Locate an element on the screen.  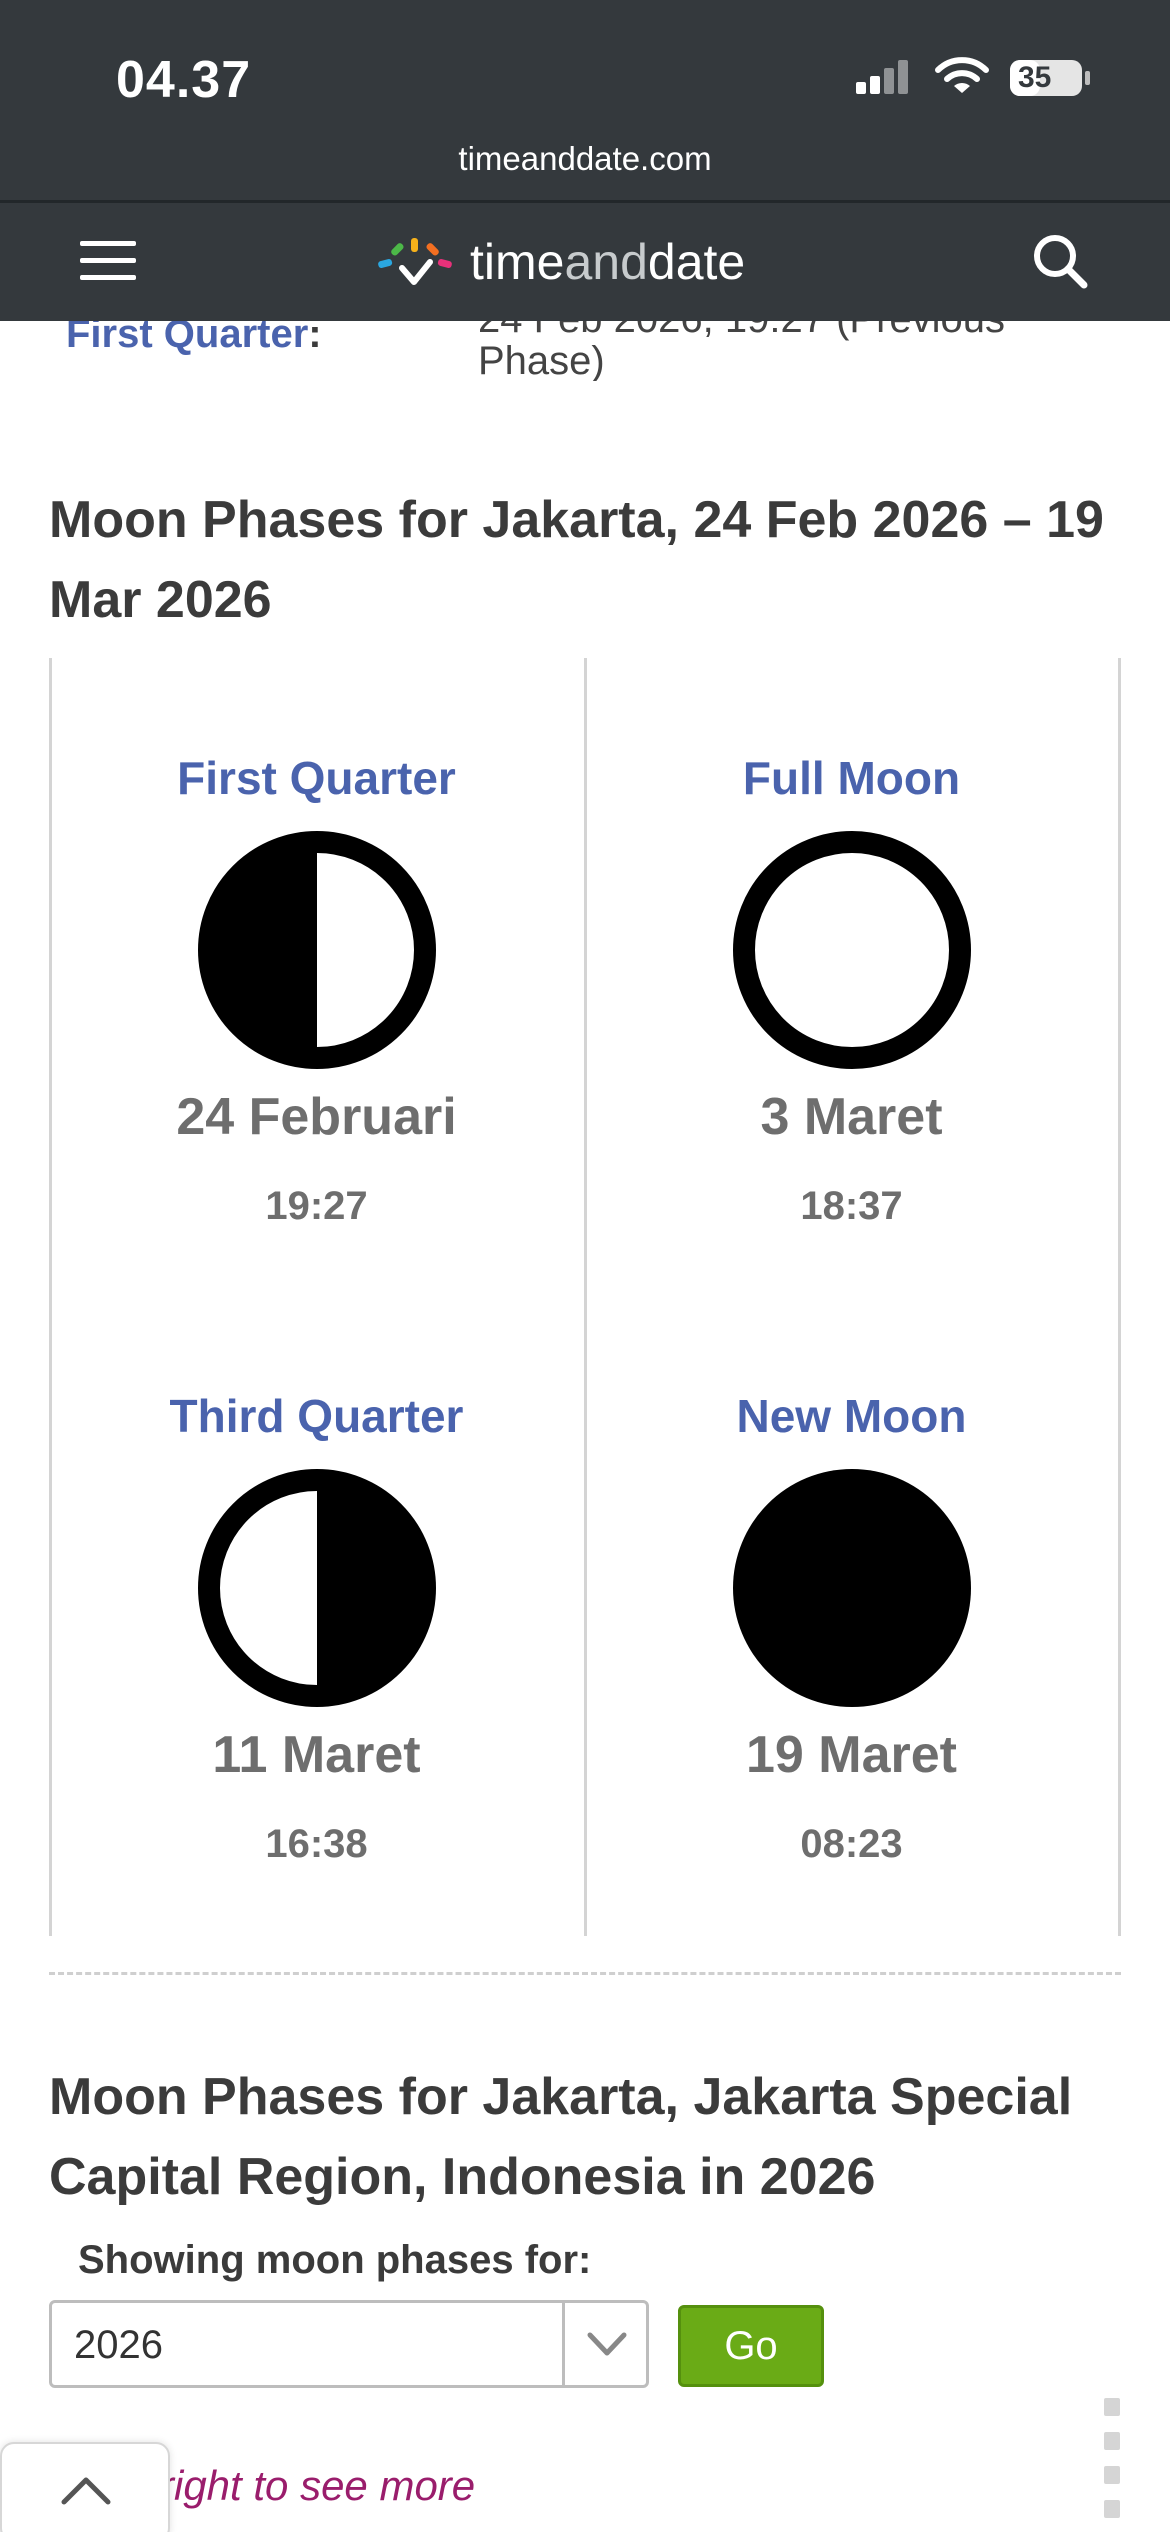
previous-phase-label: First Quarter: is located at coordinates (194, 339).